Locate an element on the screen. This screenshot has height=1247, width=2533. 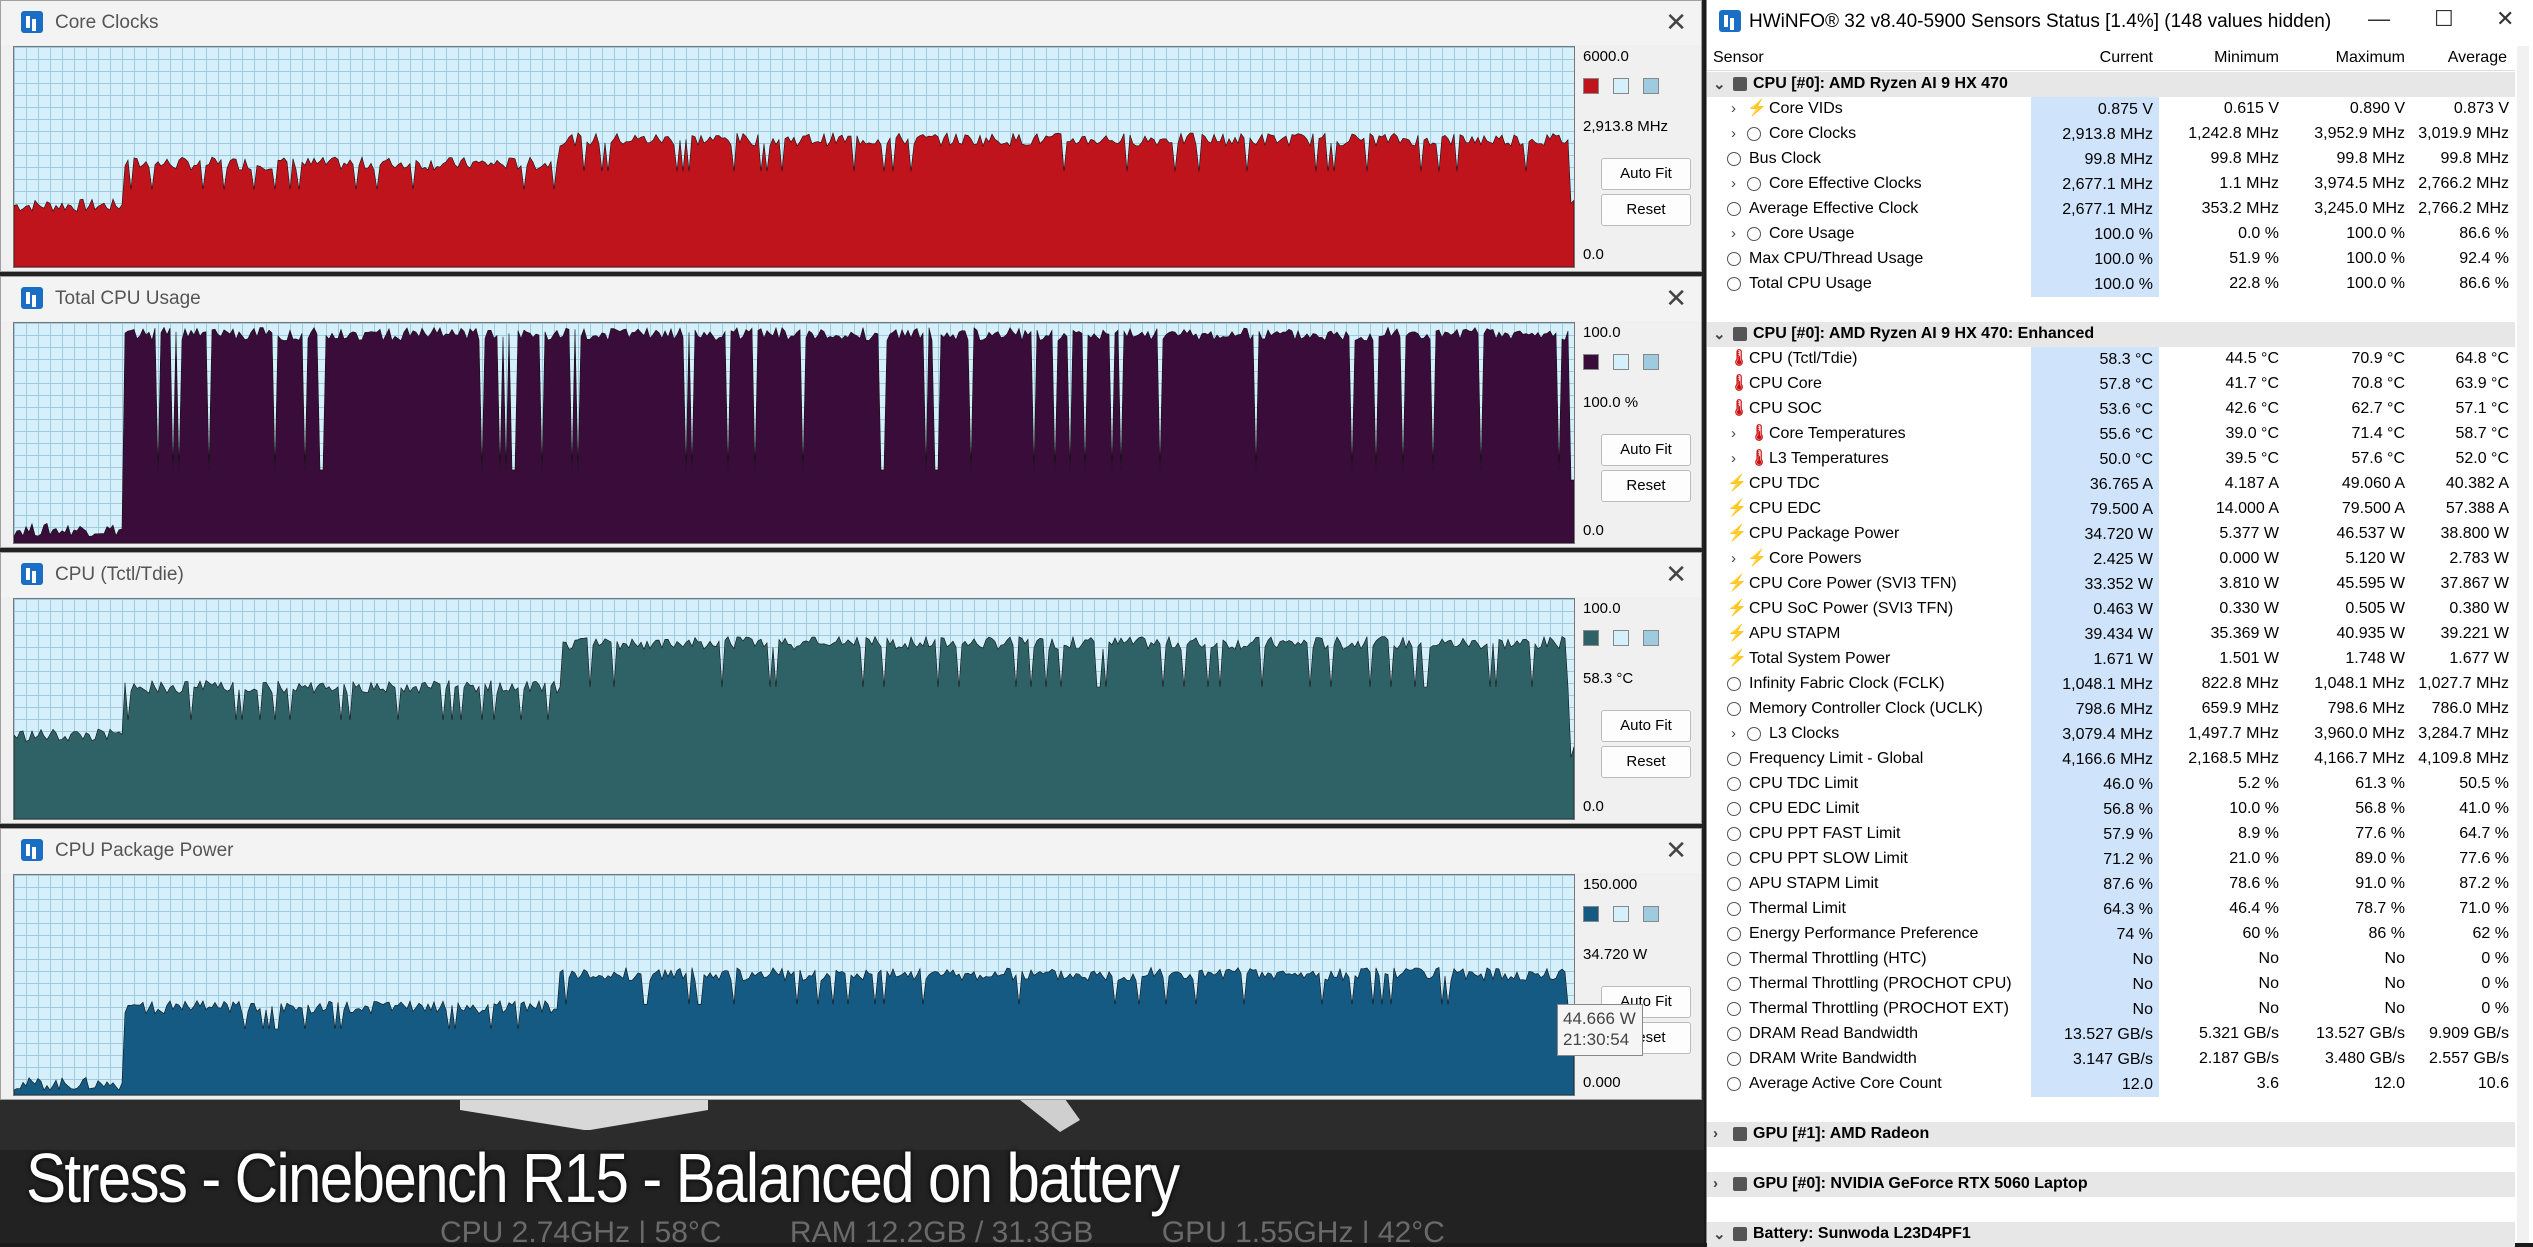
graph-titlebar: CPU (Tctl/Tdie) ✕ is located at coordinates (851, 575).